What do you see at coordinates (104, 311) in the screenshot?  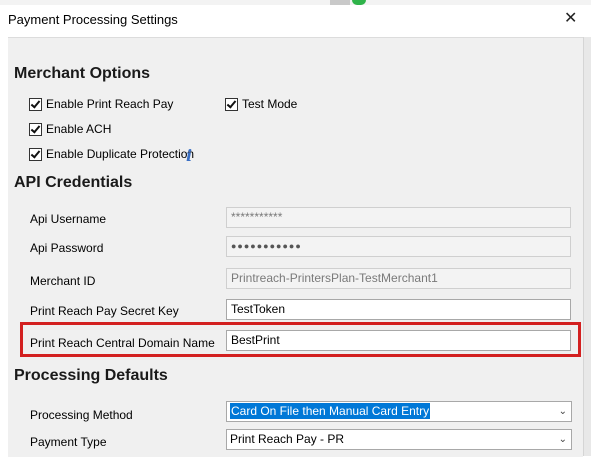 I see `secret-key-label: Print Reach Pay Secret Key` at bounding box center [104, 311].